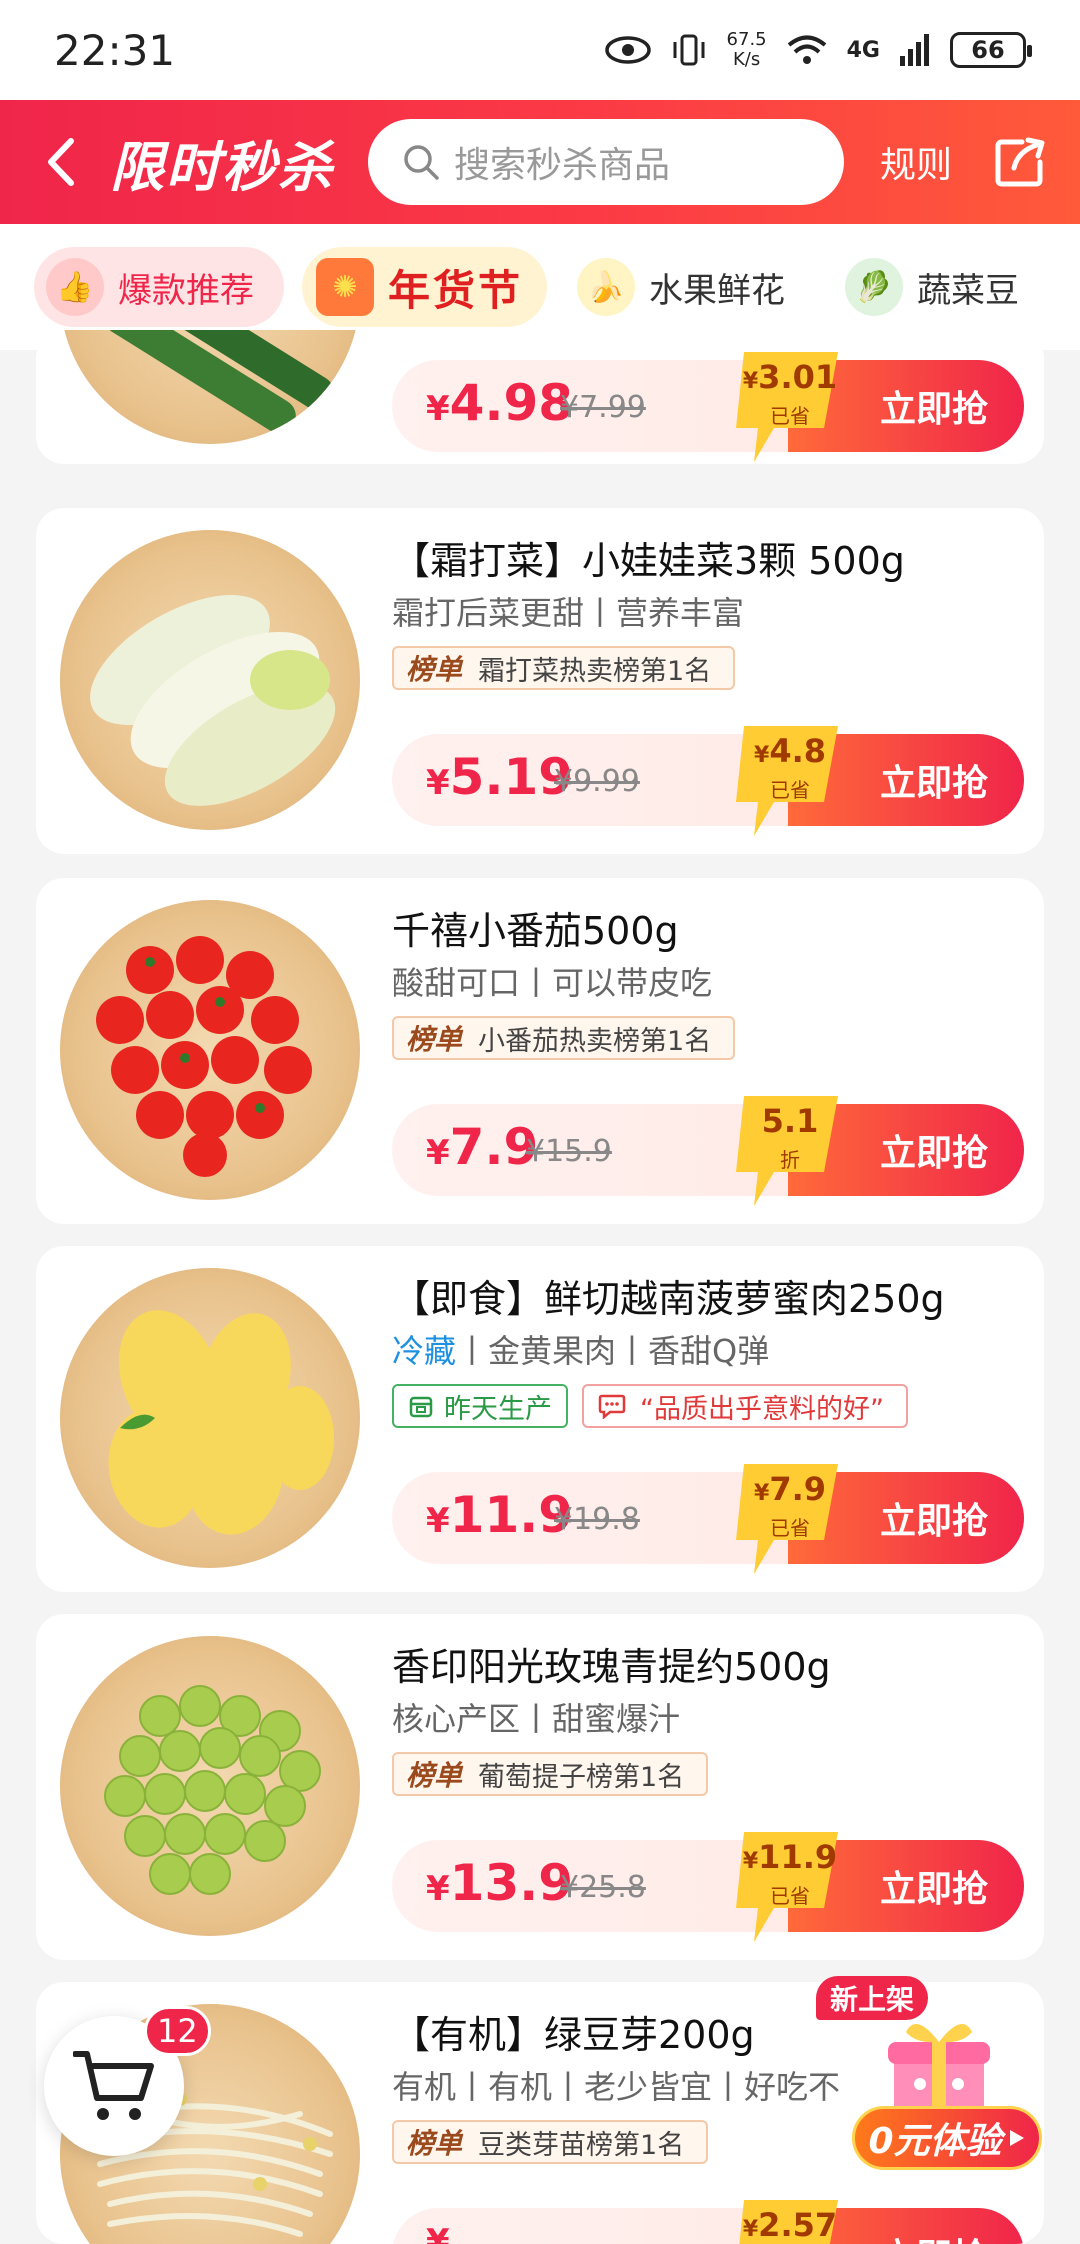 The image size is (1080, 2244). What do you see at coordinates (186, 290) in the screenshot?
I see `tab-label: 爆款推荐` at bounding box center [186, 290].